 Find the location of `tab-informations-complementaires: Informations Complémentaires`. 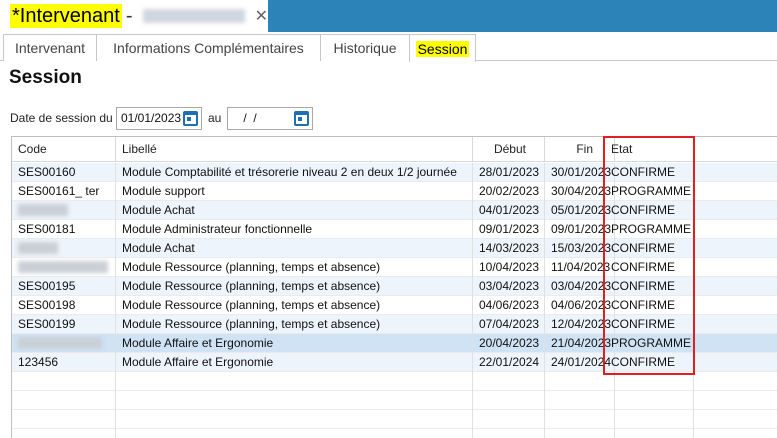

tab-informations-complementaires: Informations Complémentaires is located at coordinates (208, 47).